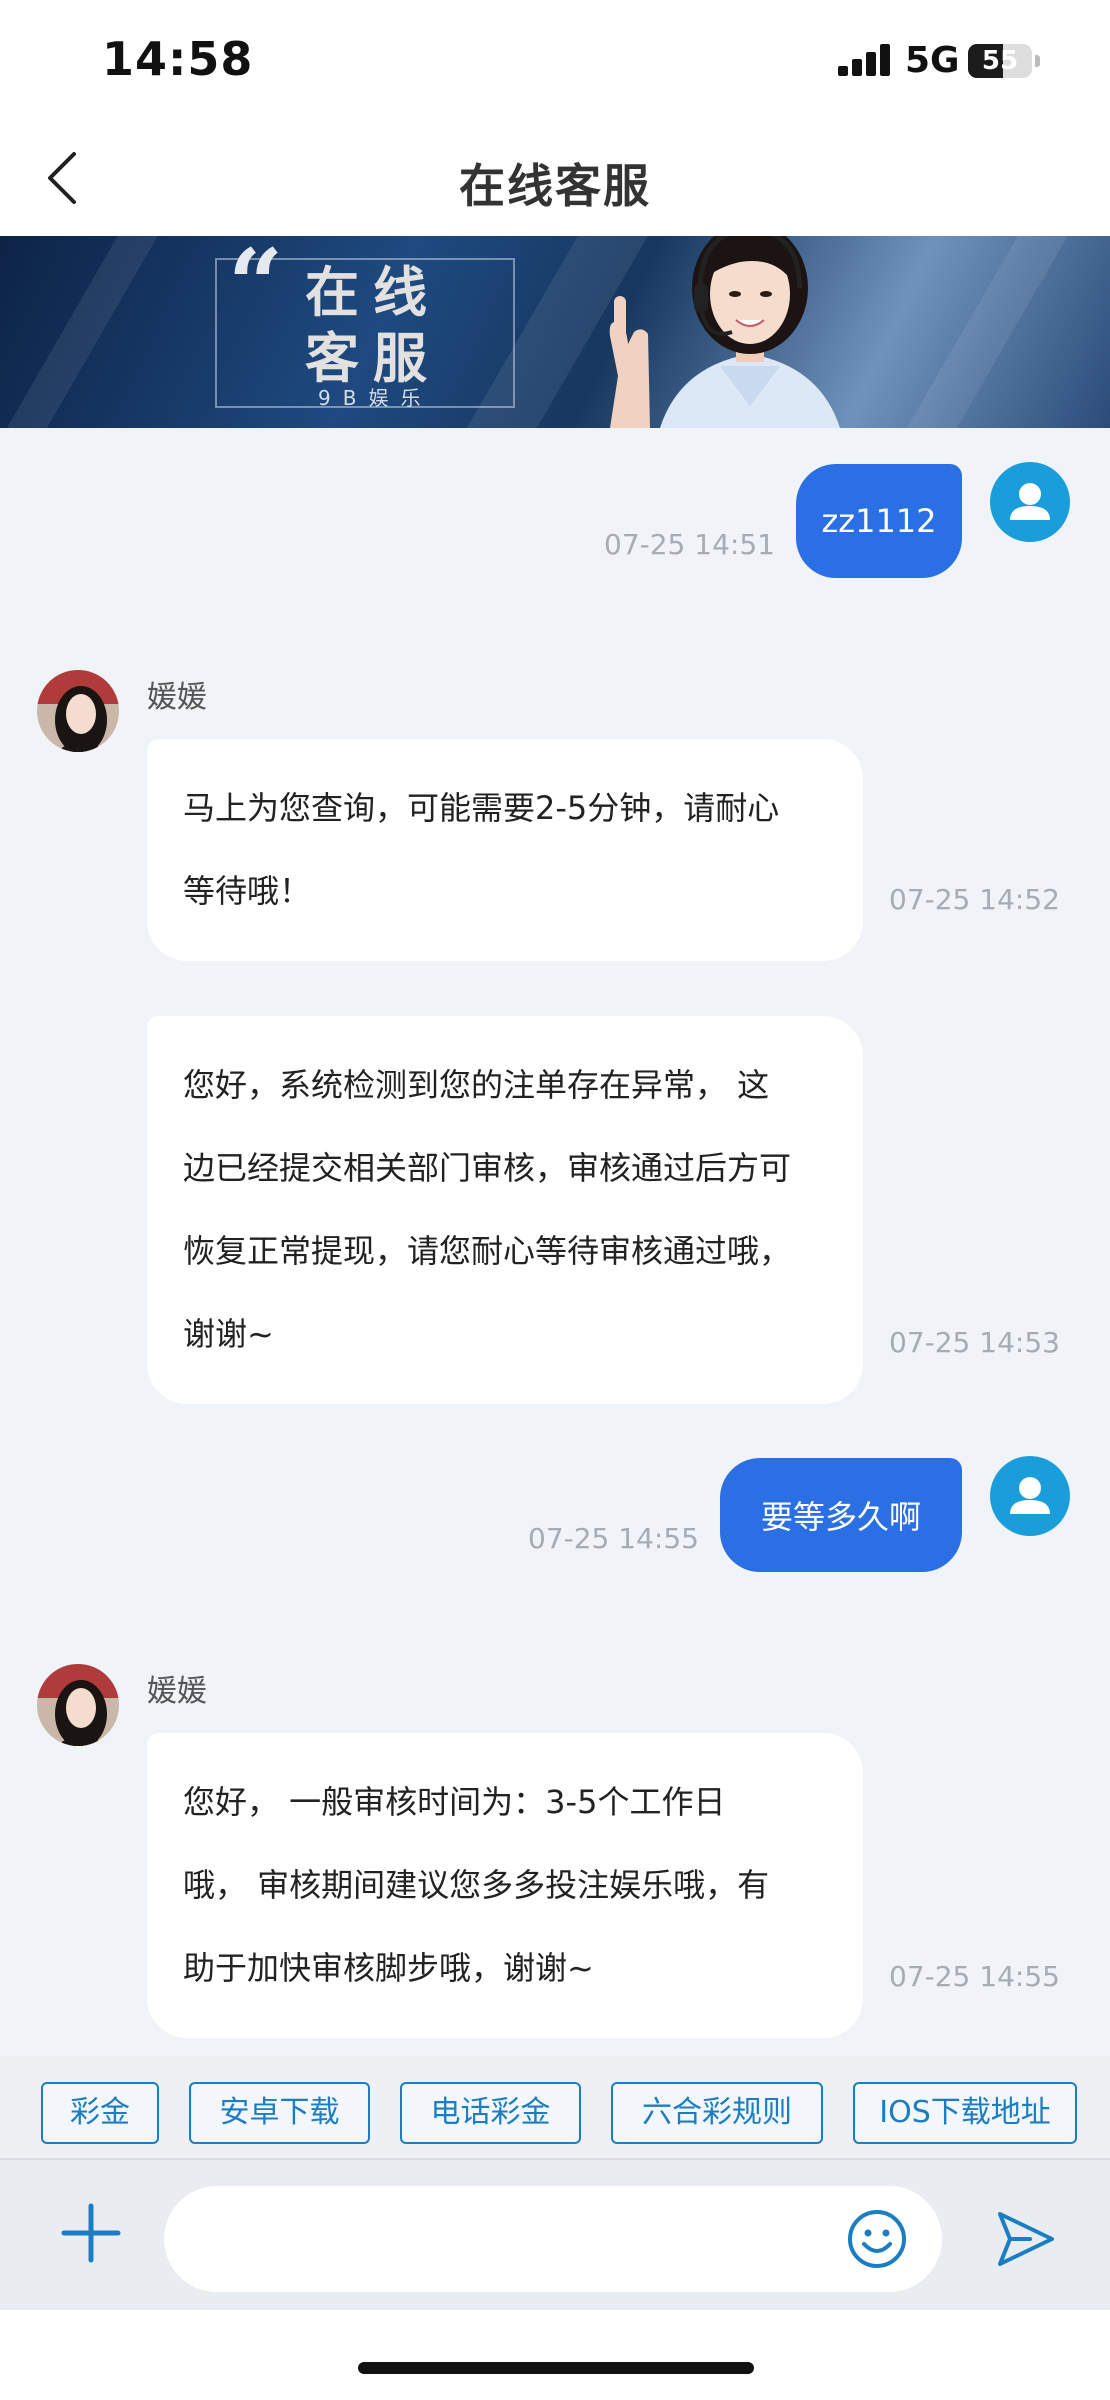 This screenshot has height=2400, width=1110. I want to click on plus-icon, so click(91, 2233).